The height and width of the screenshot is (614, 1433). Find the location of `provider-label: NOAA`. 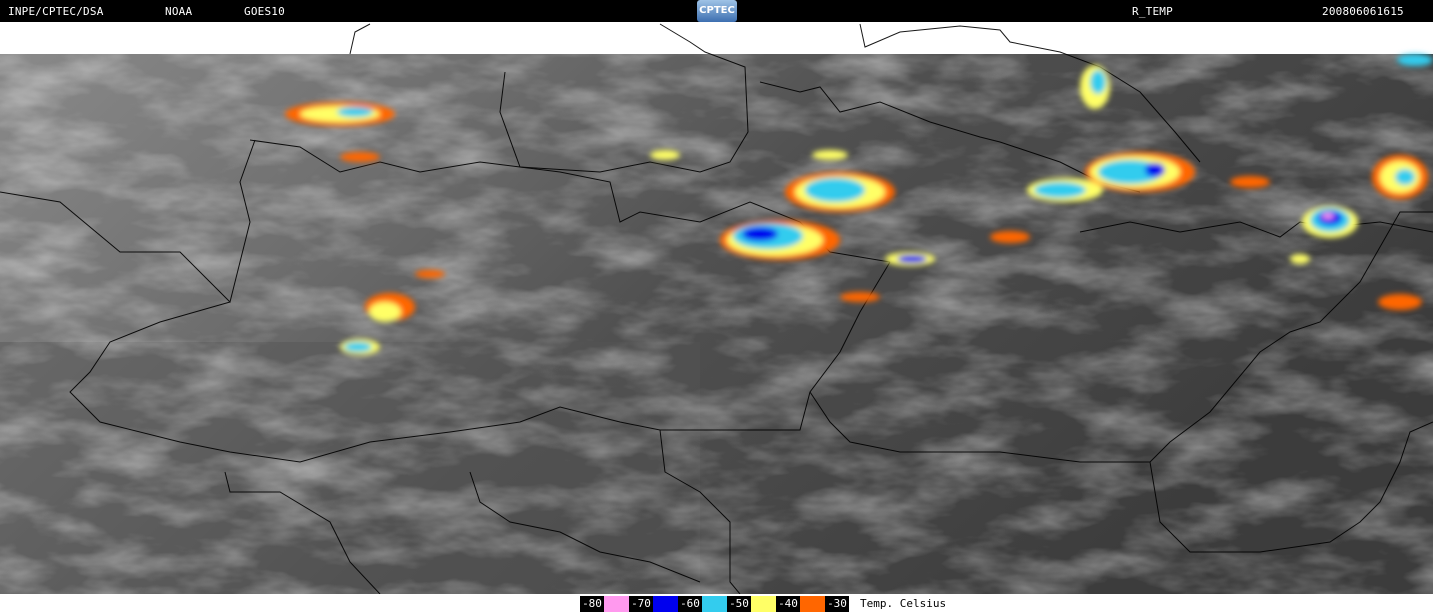

provider-label: NOAA is located at coordinates (179, 11).